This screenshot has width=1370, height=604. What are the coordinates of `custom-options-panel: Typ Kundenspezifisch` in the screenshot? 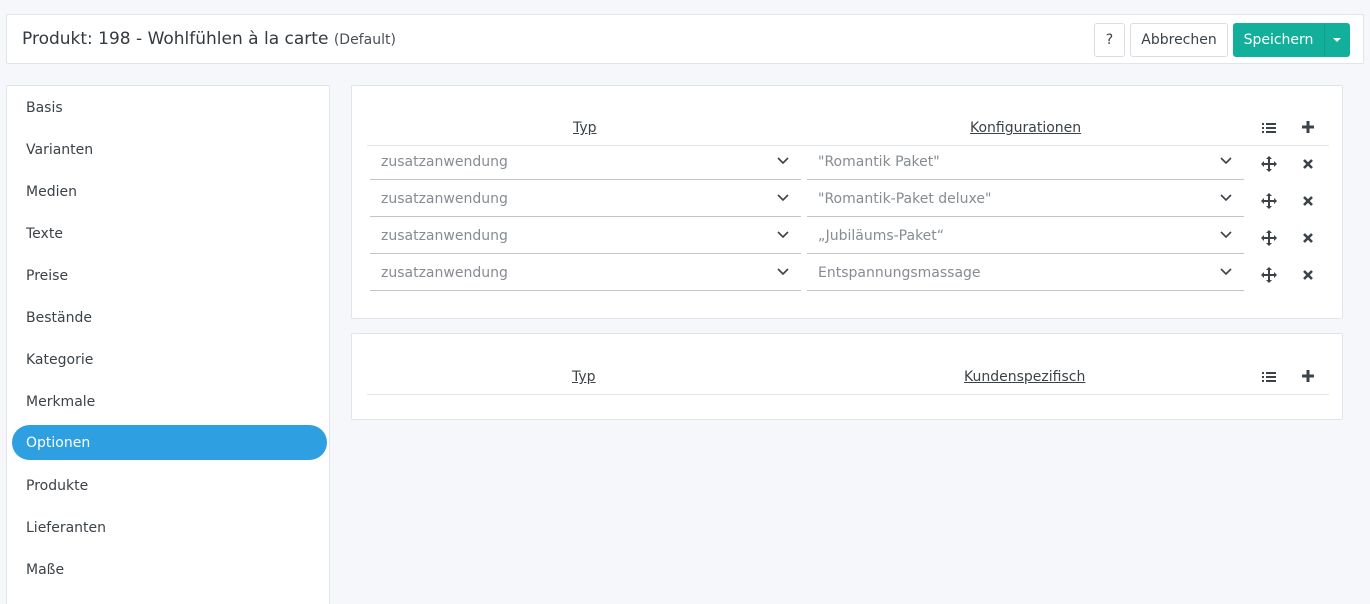 It's located at (847, 376).